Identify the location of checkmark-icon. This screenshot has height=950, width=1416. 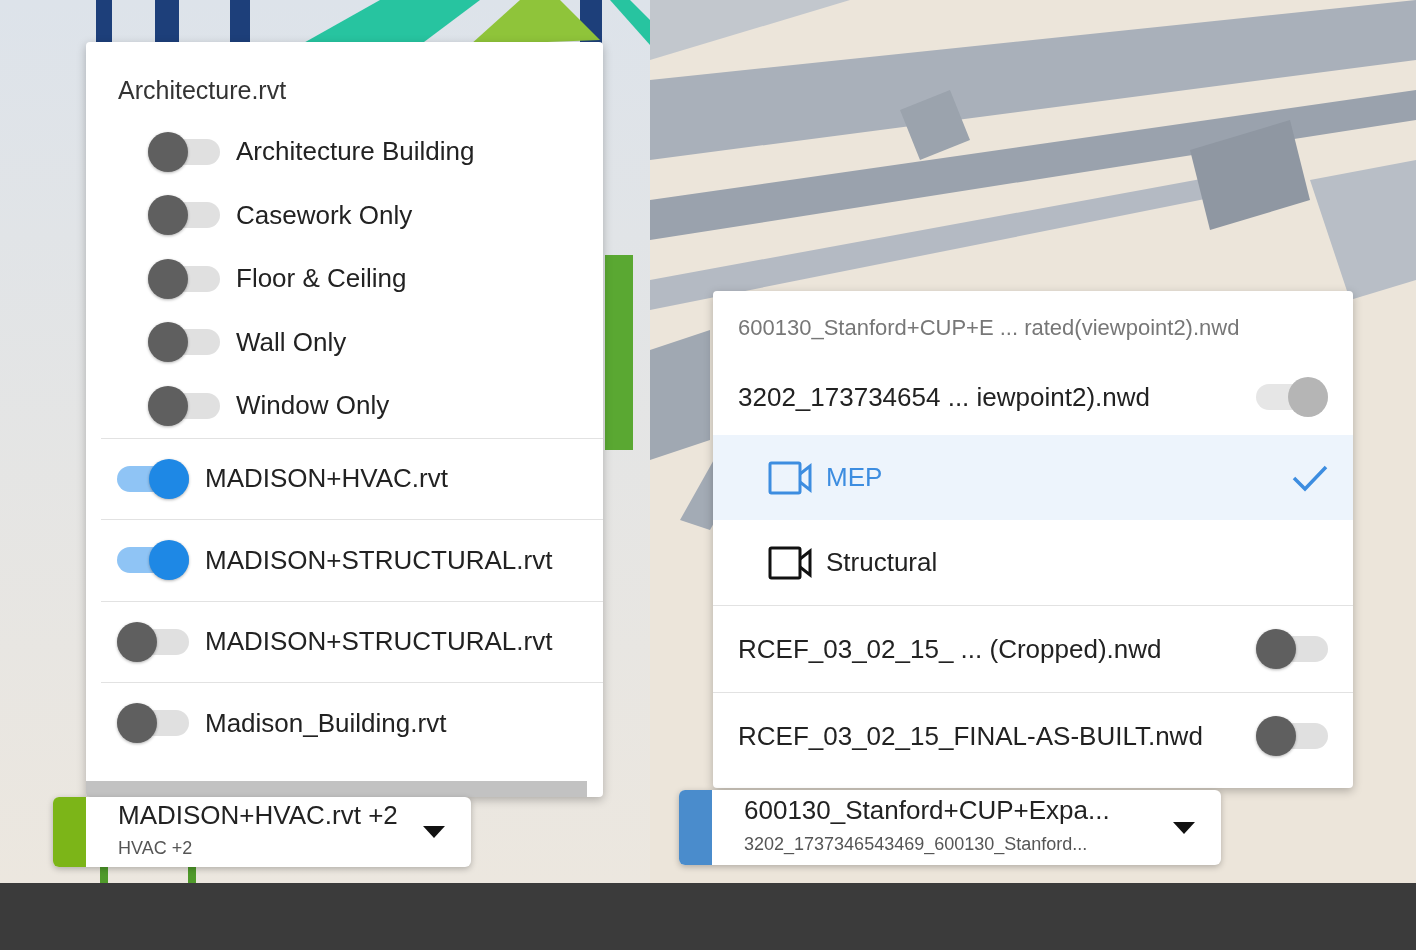
(1310, 477).